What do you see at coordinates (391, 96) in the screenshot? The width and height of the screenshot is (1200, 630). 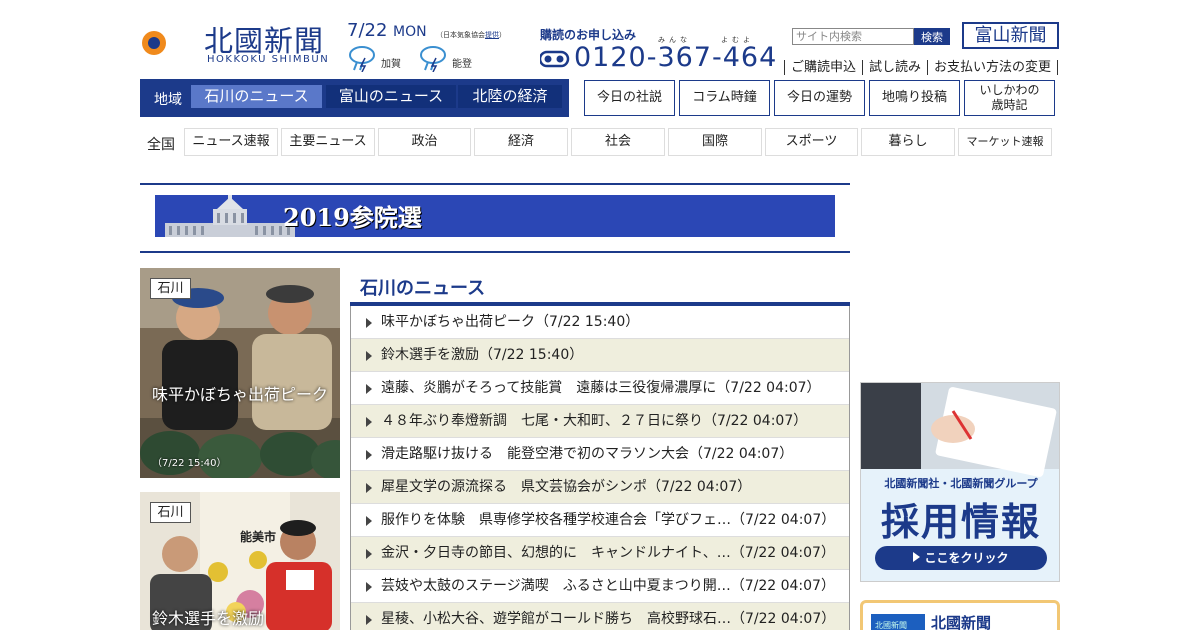 I see `tab-toyama-news: 富山のニュース` at bounding box center [391, 96].